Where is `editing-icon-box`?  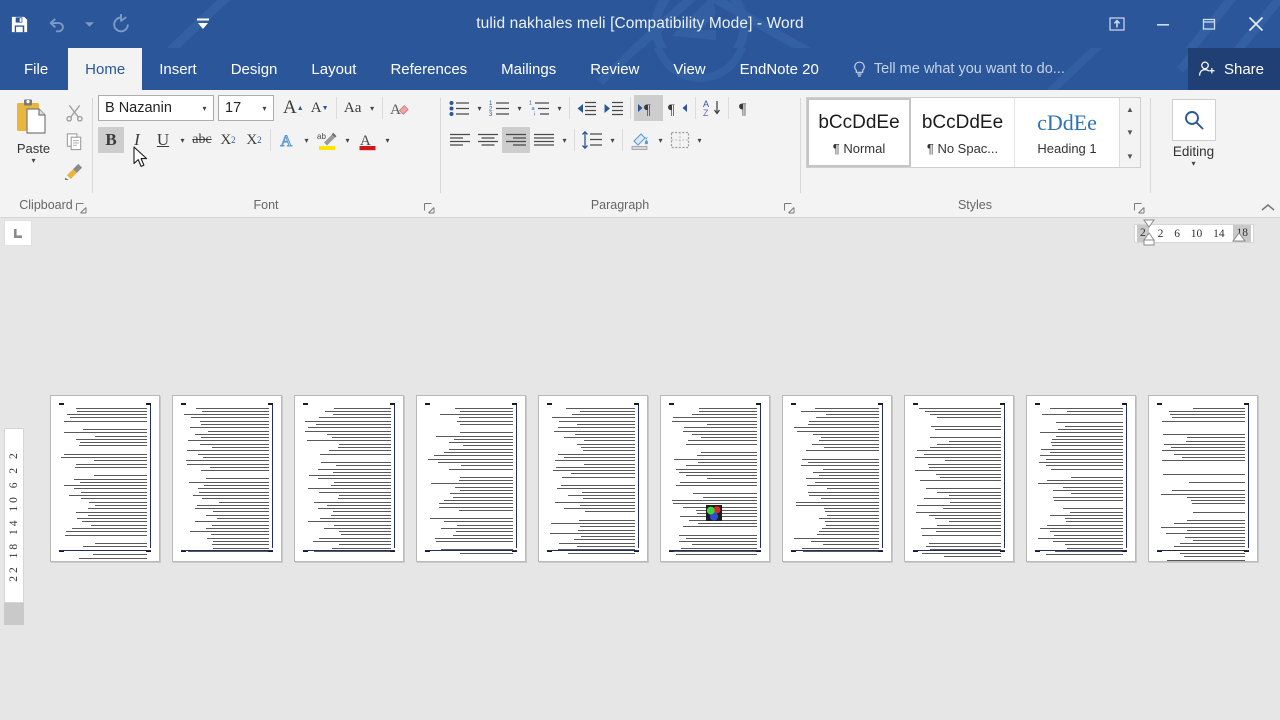
editing-icon-box is located at coordinates (1193, 120).